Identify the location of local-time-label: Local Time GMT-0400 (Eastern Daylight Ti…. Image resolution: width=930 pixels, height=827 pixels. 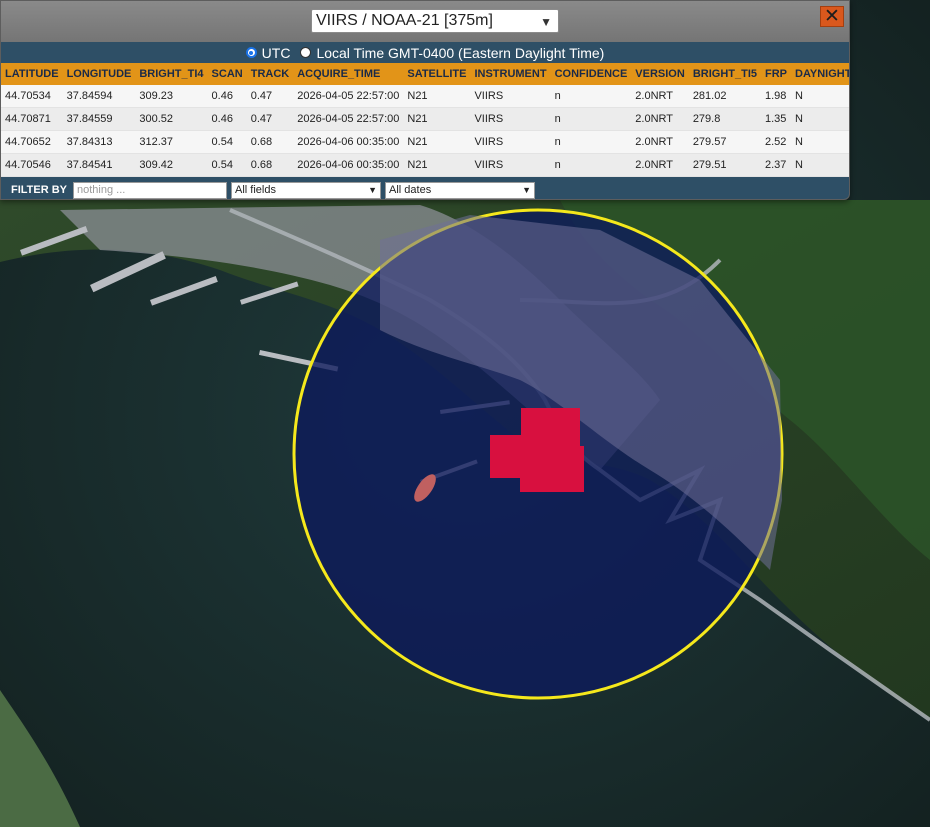
(460, 52).